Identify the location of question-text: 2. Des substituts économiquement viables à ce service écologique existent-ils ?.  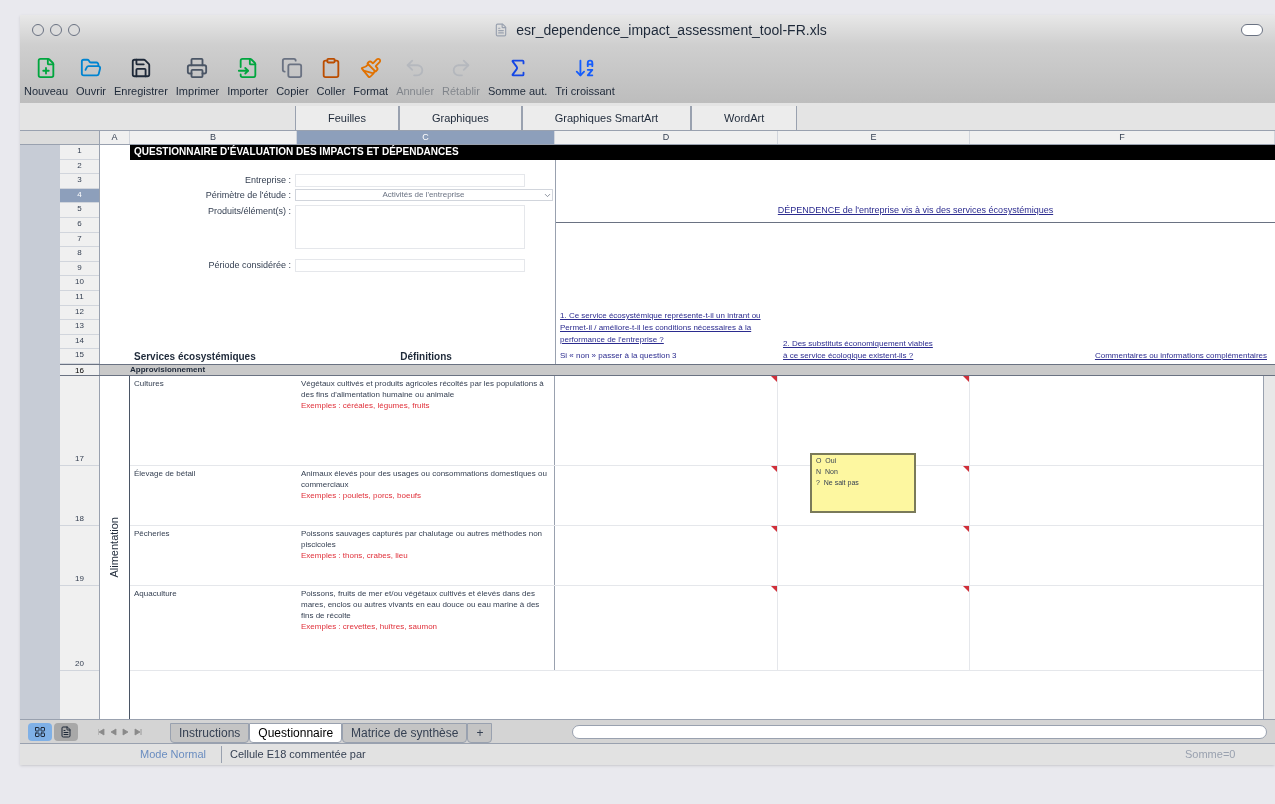
(858, 350).